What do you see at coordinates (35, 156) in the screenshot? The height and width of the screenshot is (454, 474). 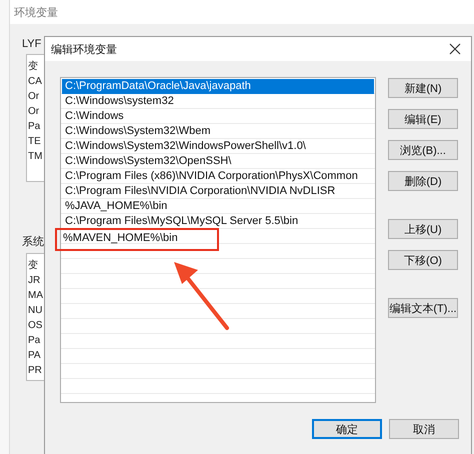 I see `list-item: TM` at bounding box center [35, 156].